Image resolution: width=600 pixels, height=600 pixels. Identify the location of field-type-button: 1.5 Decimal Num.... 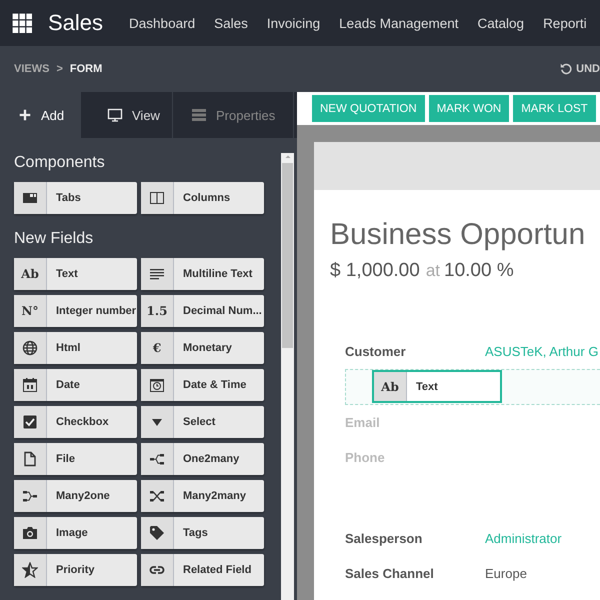
(202, 311).